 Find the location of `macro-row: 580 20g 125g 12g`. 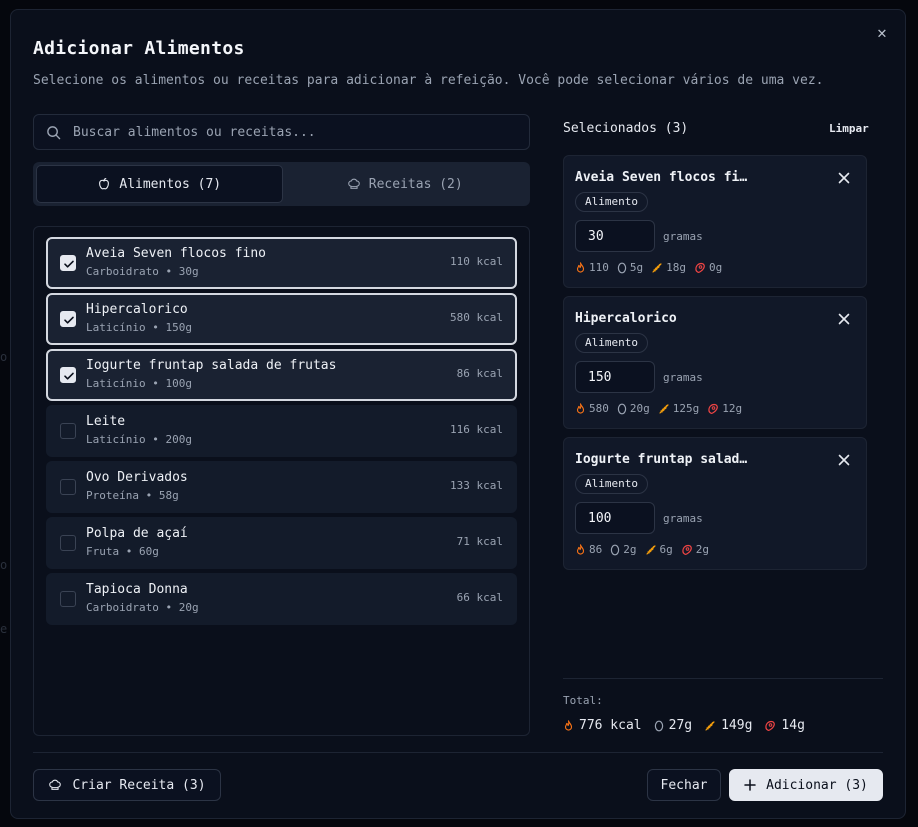

macro-row: 580 20g 125g 12g is located at coordinates (658, 408).